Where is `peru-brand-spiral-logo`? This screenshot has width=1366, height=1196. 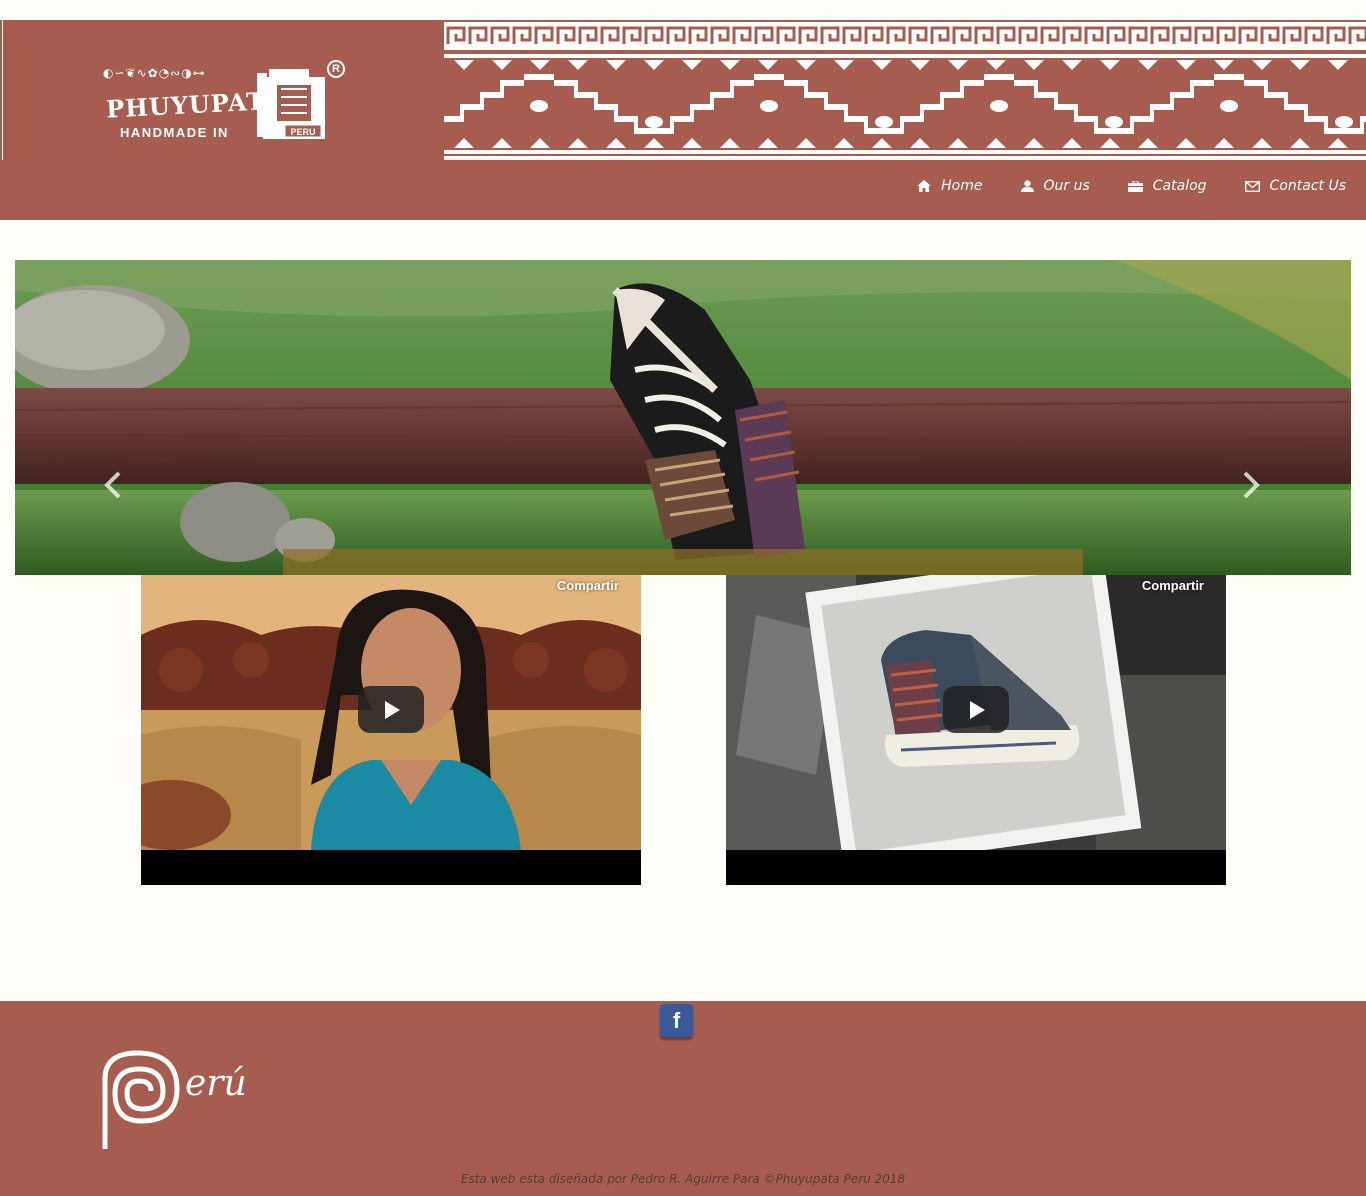
peru-brand-spiral-logo is located at coordinates (141, 1099).